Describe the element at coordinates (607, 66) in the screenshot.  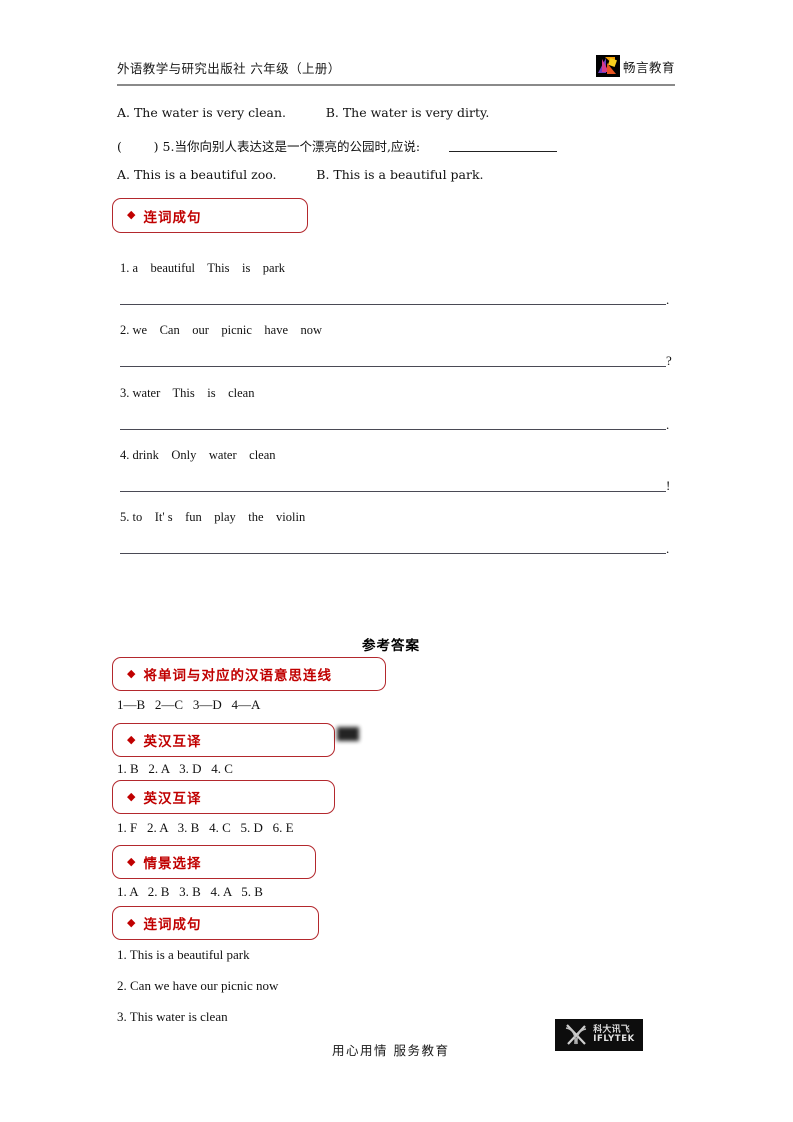
I see `changyan-bird-logo-icon` at that location.